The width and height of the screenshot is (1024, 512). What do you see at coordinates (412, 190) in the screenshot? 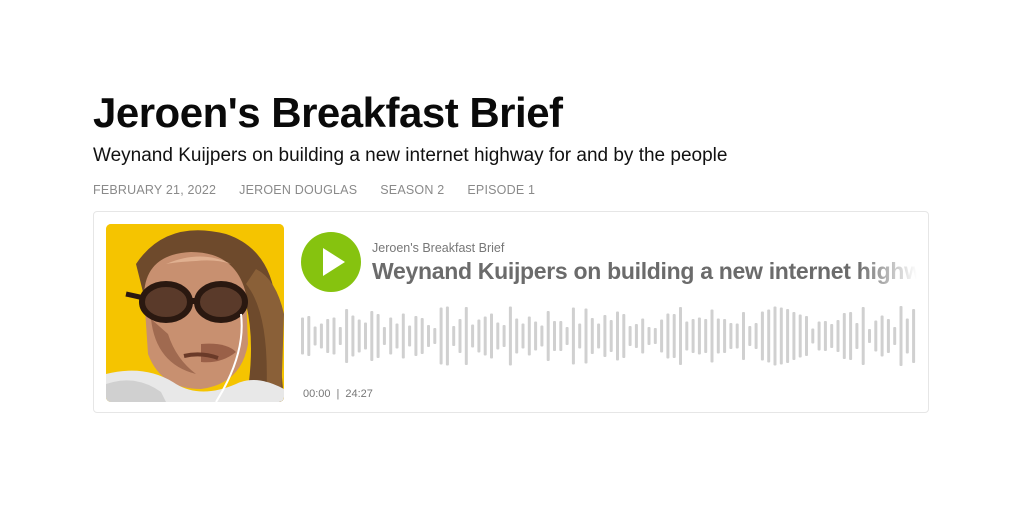
I see `episode-season: SEASON 2` at bounding box center [412, 190].